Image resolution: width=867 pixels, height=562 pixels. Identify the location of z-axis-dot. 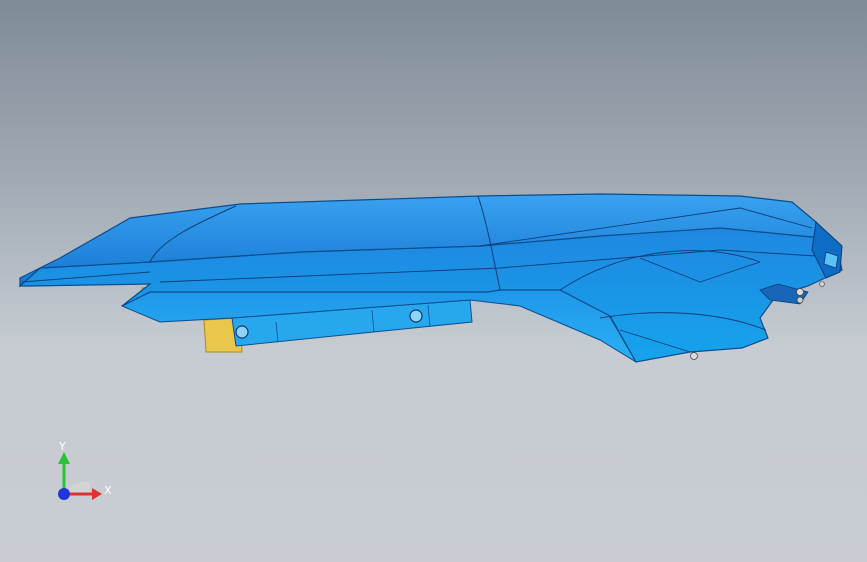
(64, 494).